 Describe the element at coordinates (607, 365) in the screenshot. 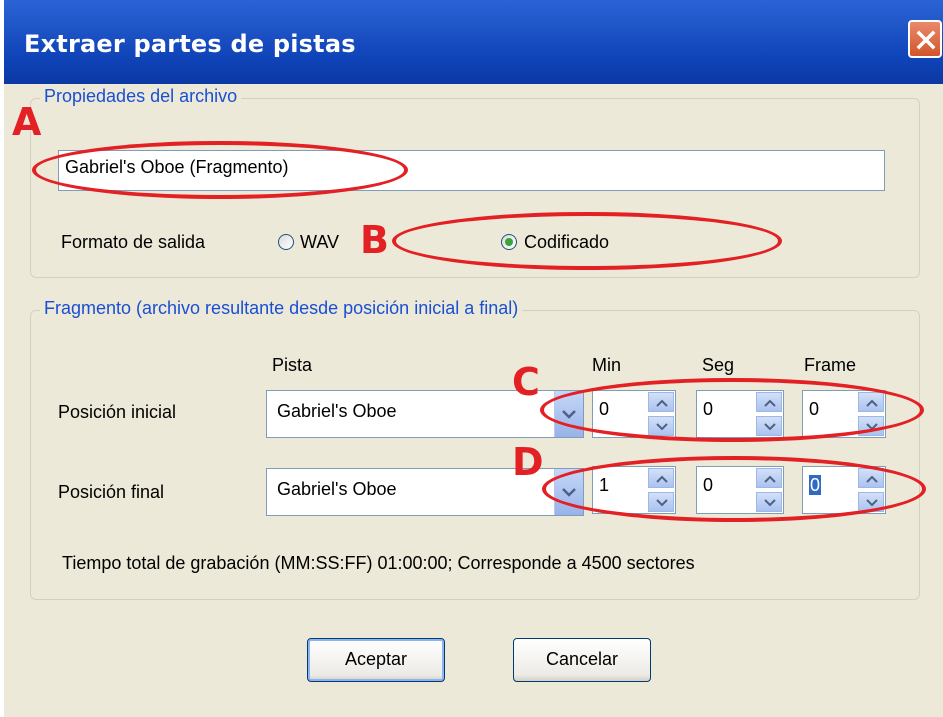

I see `min-column-header: Min` at that location.